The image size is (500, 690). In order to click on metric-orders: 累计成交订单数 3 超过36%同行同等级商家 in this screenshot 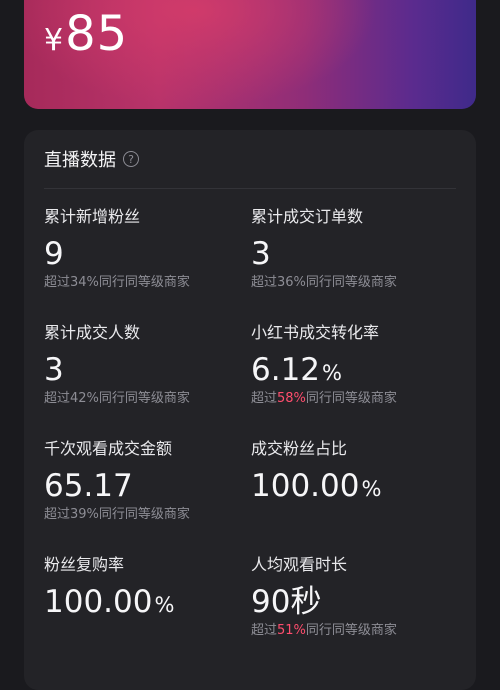, I will do `click(351, 249)`.